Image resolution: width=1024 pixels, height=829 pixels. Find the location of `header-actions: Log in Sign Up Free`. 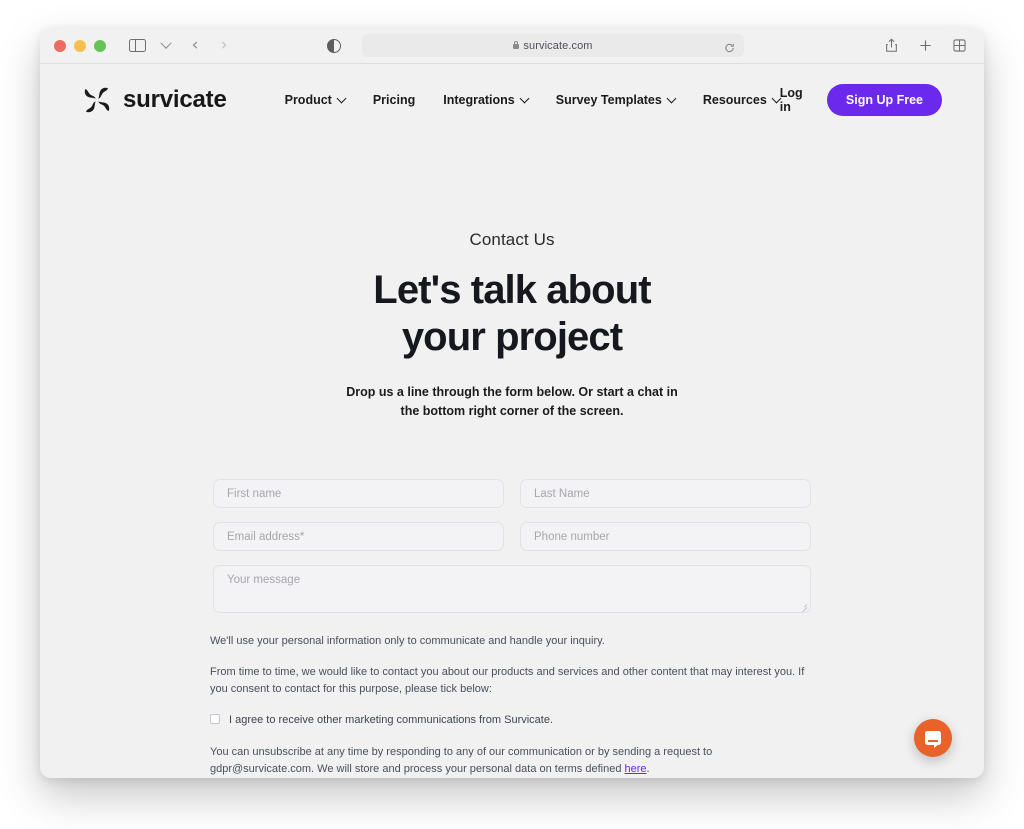

header-actions: Log in Sign Up Free is located at coordinates (861, 100).